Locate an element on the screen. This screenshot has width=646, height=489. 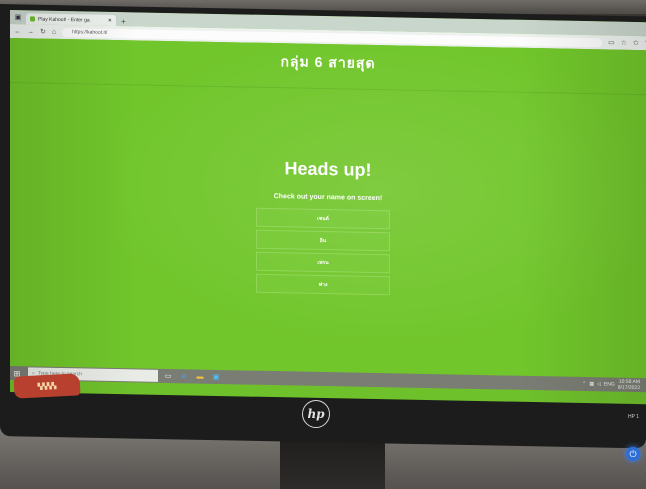
system-clock: 10:58 AM 8/17/2022 is located at coordinates (629, 385).